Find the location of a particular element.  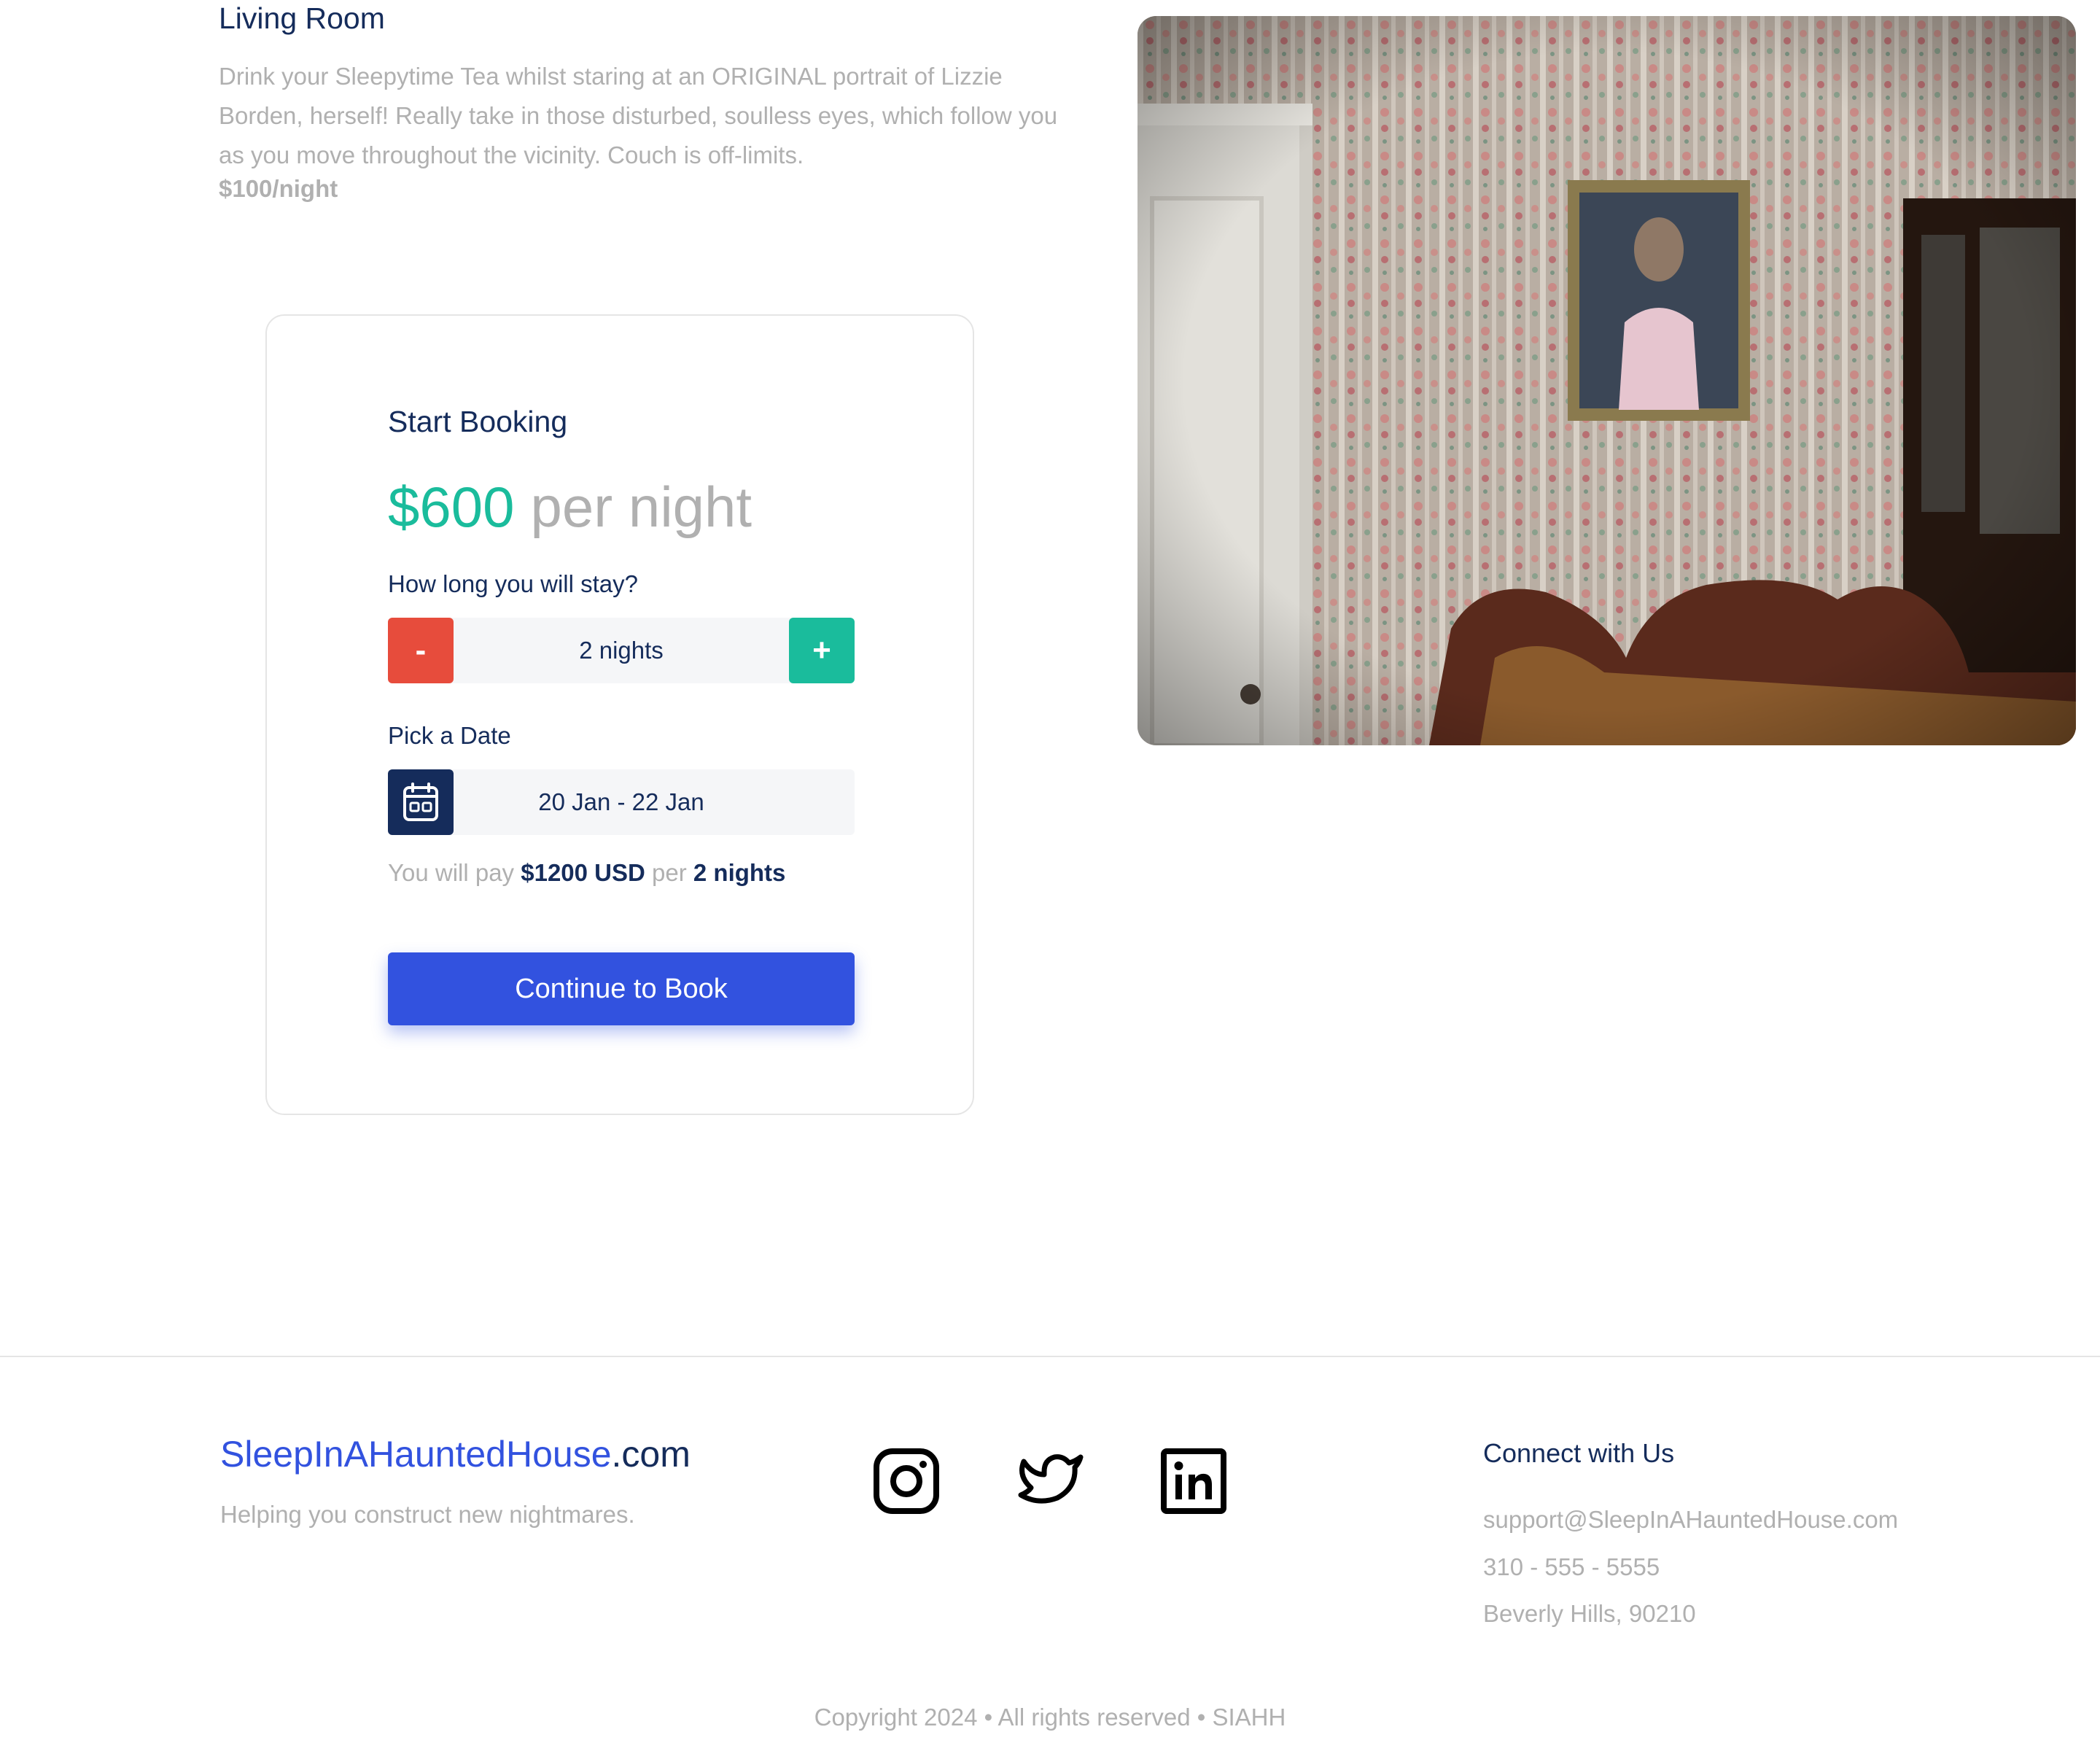

pay-per: per is located at coordinates (669, 872).